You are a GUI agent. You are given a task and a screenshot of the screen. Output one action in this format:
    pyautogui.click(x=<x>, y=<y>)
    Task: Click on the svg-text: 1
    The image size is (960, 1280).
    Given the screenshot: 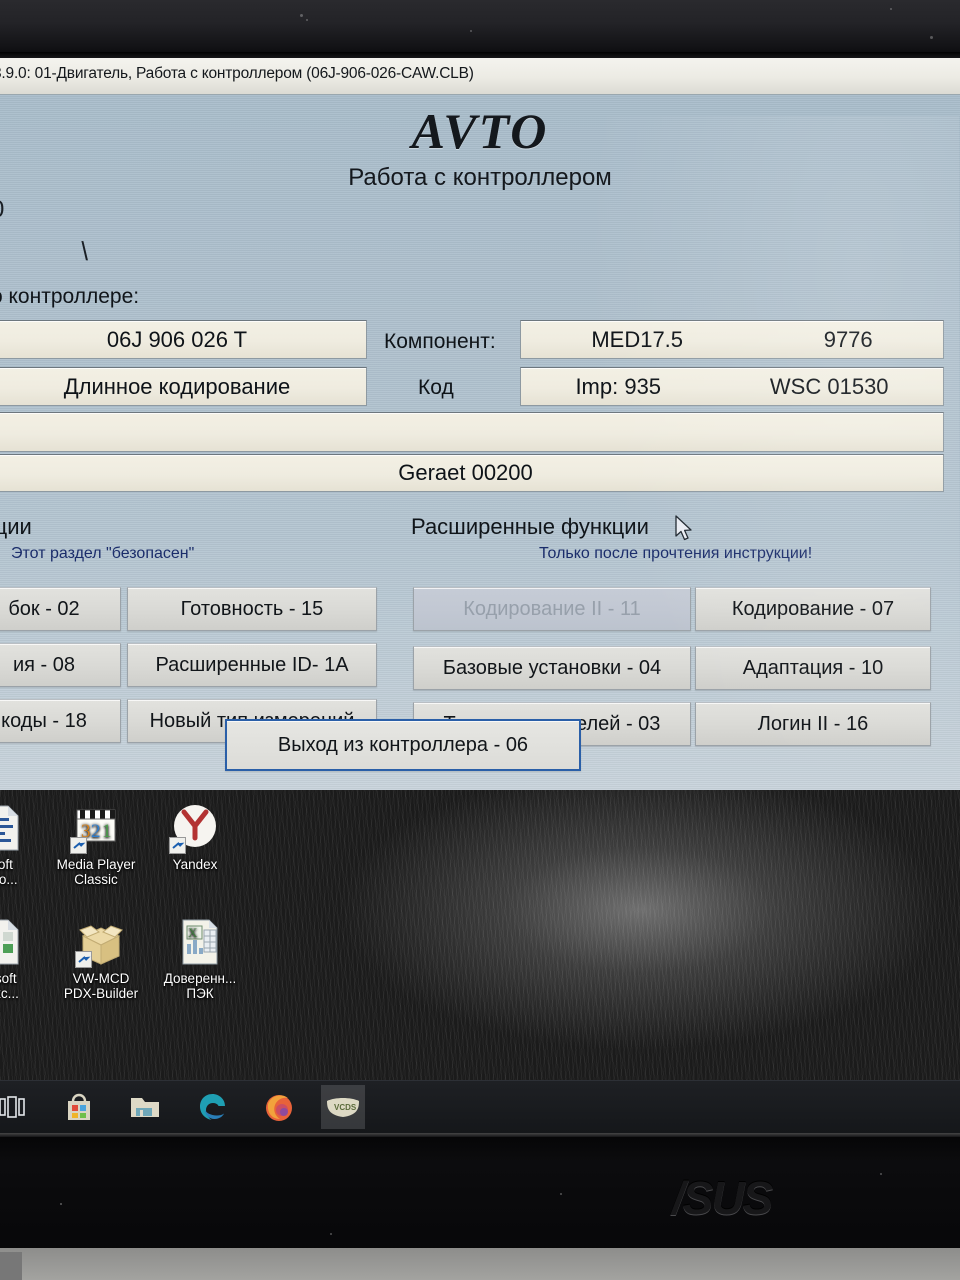 What is the action you would take?
    pyautogui.click(x=107, y=831)
    